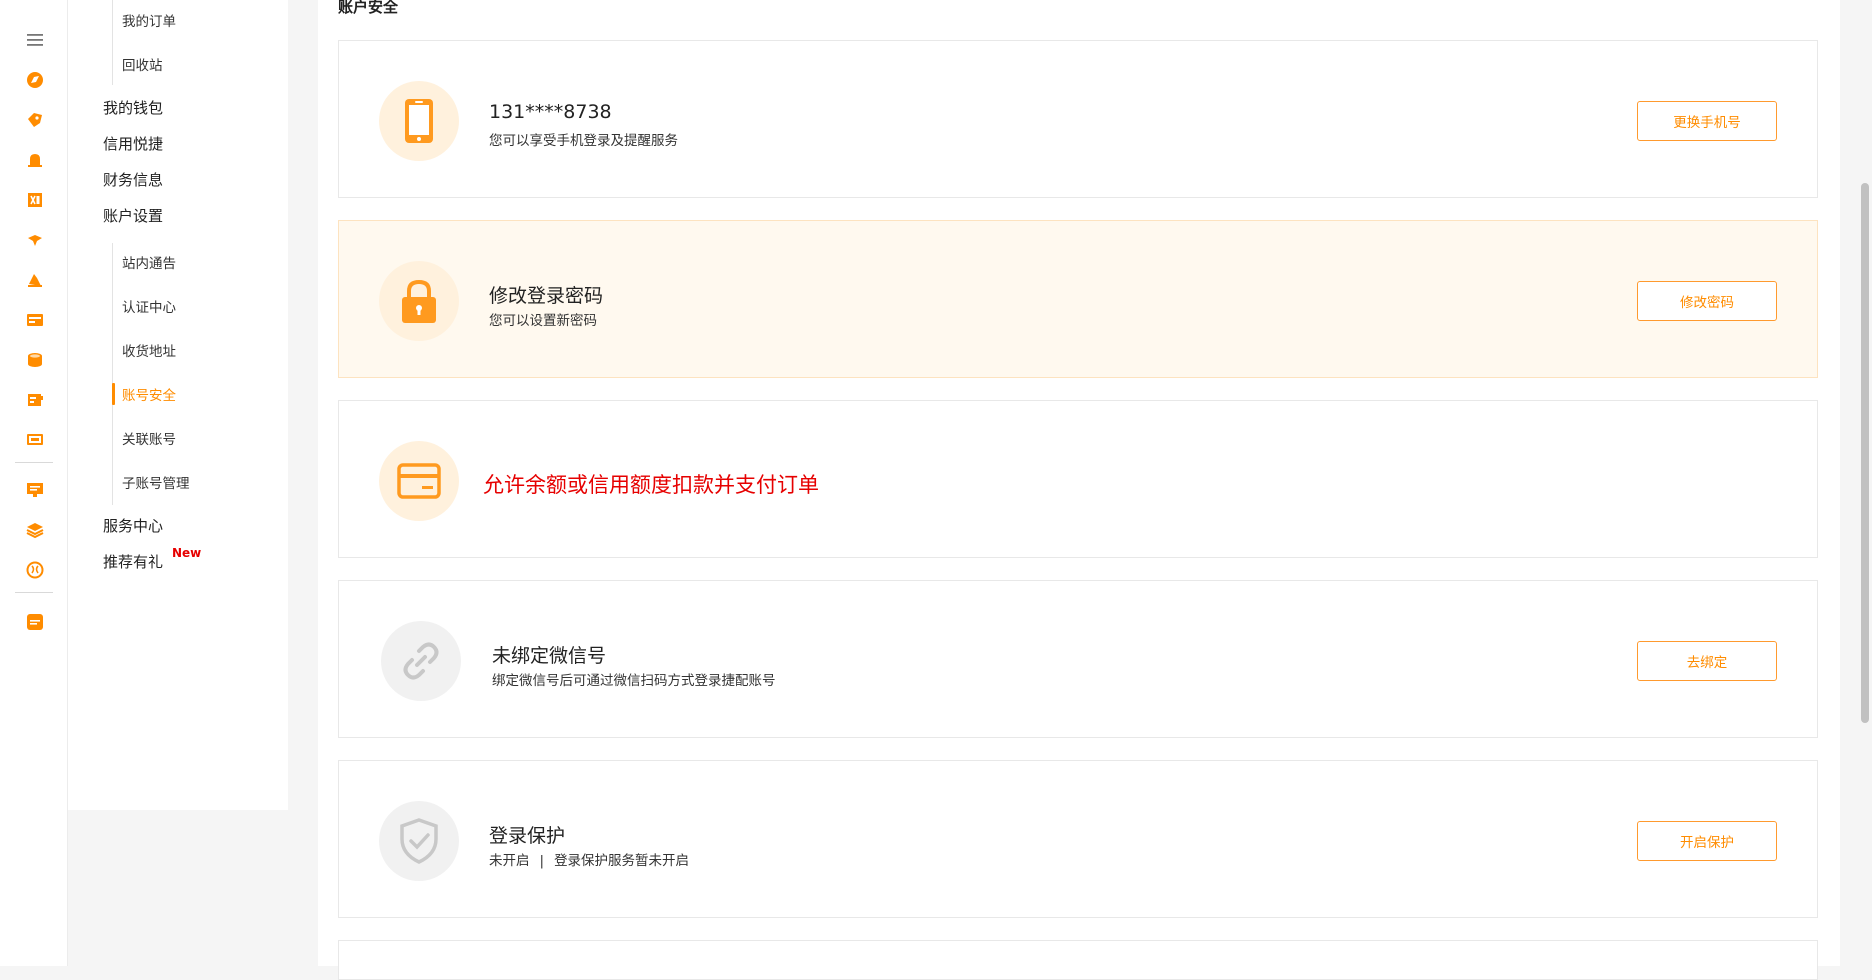  What do you see at coordinates (1078, 299) in the screenshot?
I see `password-card: 修改登录密码 您可以设置新密码 修改密码` at bounding box center [1078, 299].